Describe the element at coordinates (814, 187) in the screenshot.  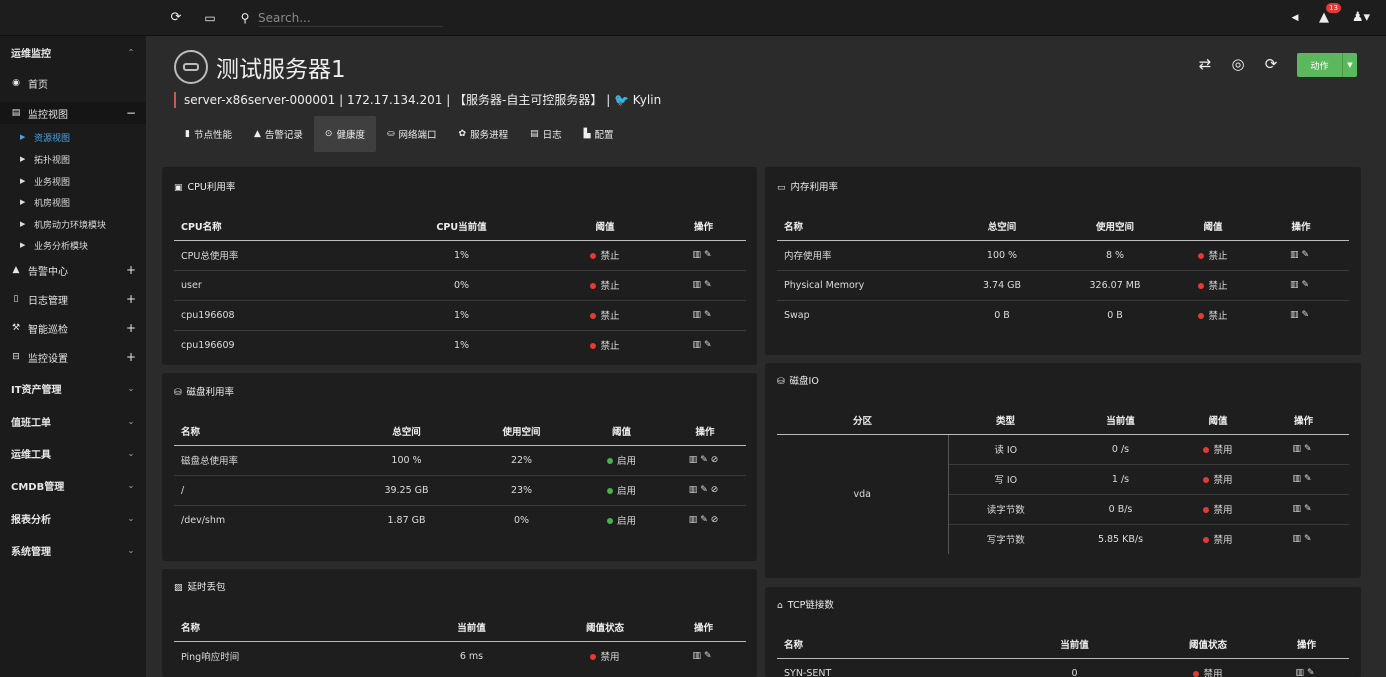
I see `panel-title-text: 内存利用率` at that location.